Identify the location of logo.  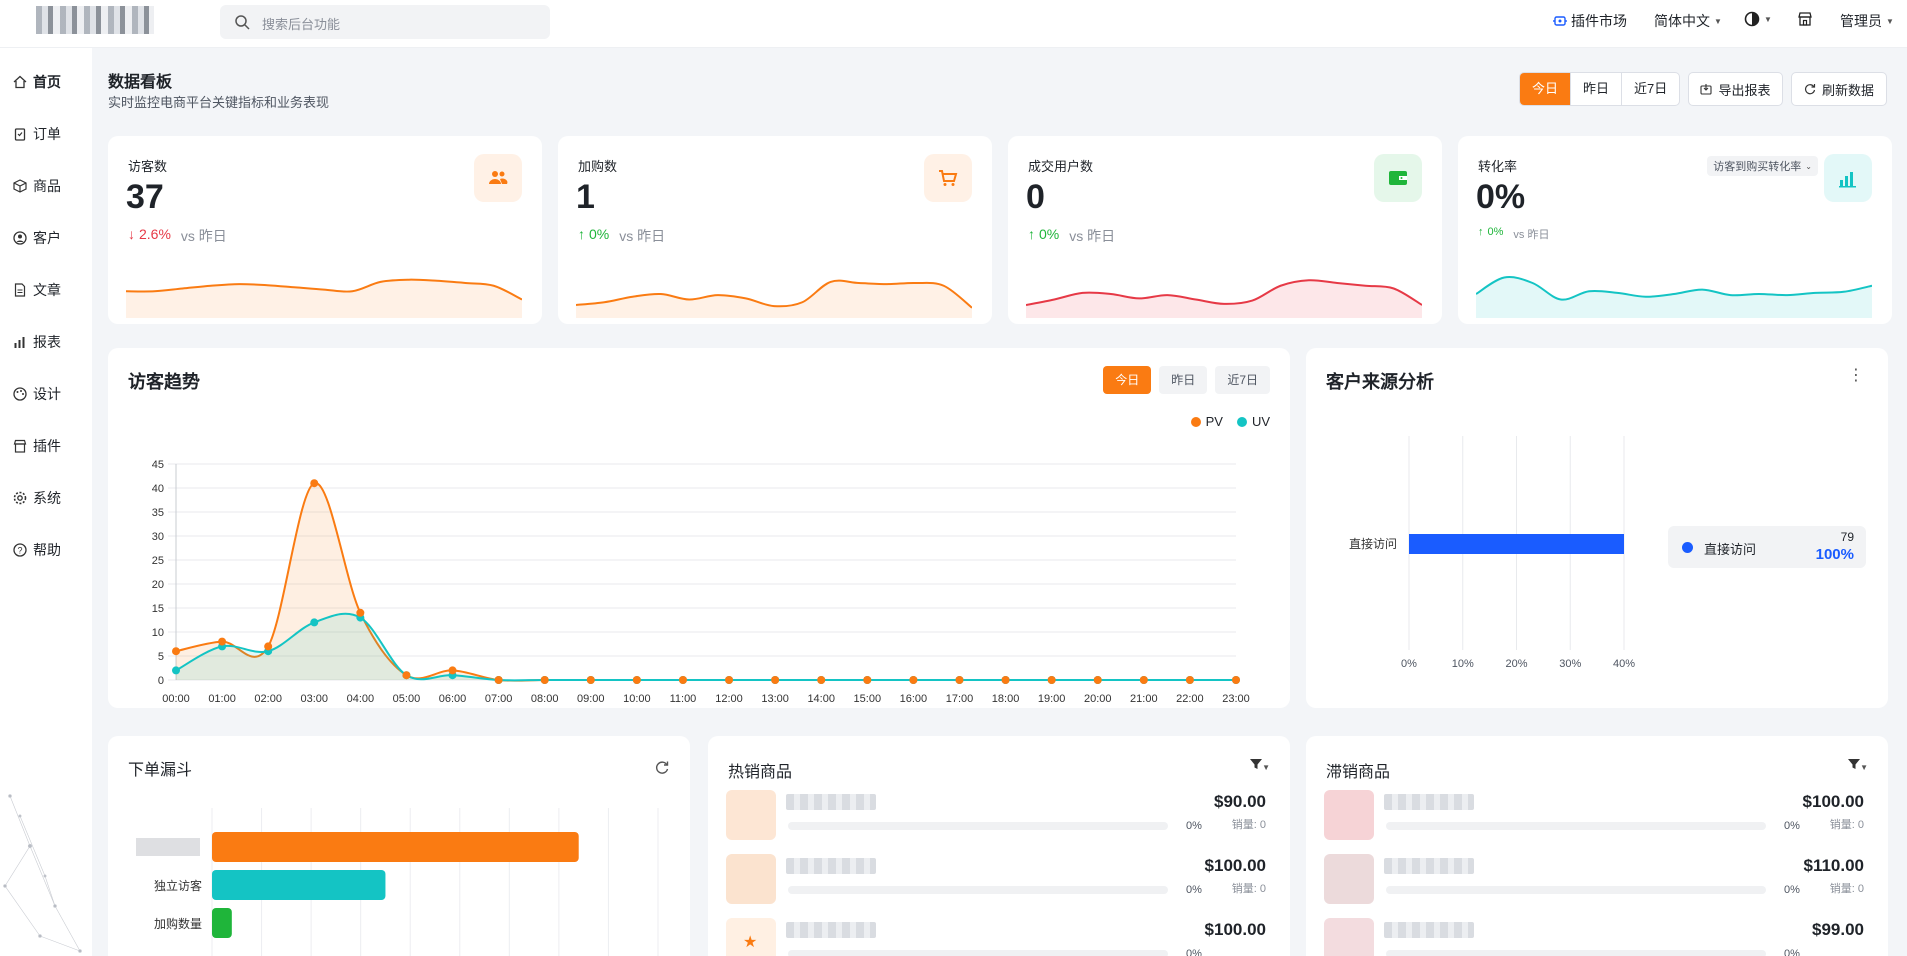
(95, 20).